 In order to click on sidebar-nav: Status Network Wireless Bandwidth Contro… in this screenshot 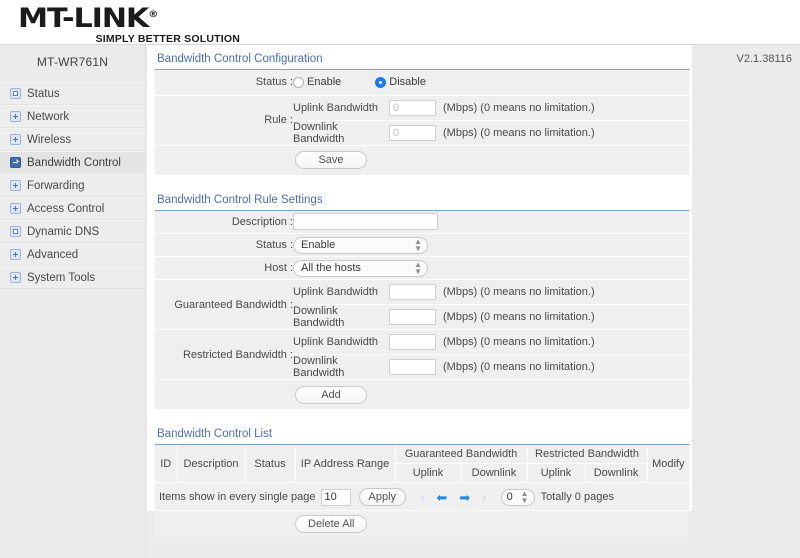, I will do `click(72, 185)`.